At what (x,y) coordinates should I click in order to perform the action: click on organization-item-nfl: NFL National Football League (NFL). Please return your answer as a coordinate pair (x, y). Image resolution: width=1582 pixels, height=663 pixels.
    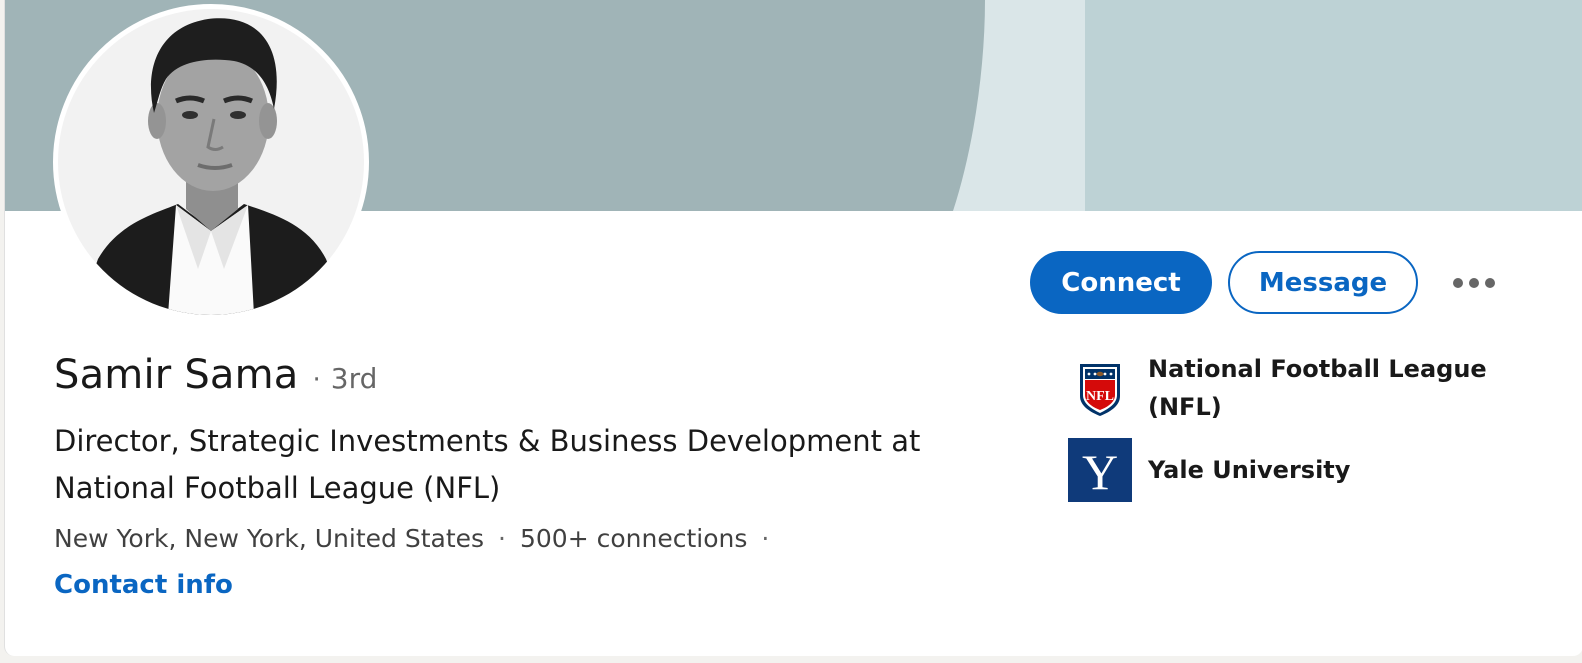
    Looking at the image, I should click on (1278, 388).